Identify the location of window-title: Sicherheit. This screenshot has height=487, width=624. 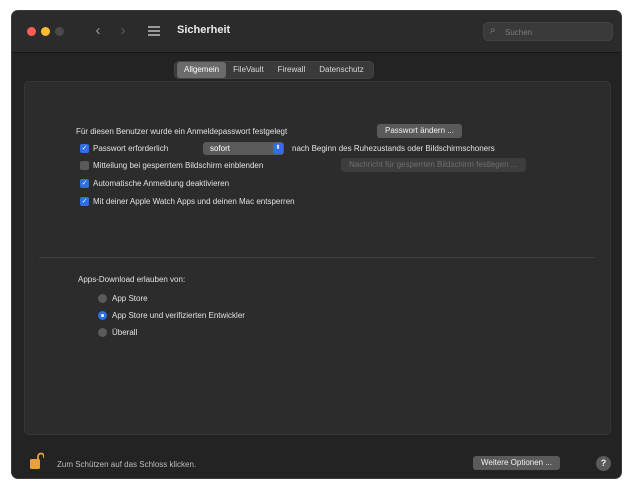
(204, 30).